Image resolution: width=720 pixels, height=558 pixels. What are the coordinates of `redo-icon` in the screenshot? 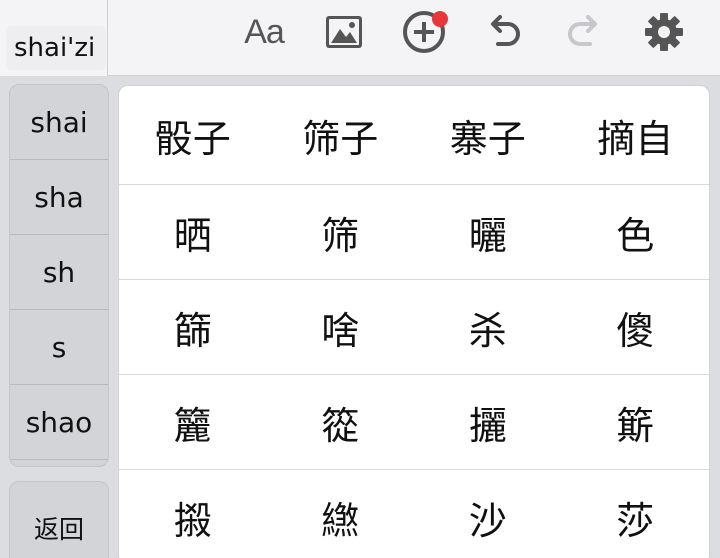 It's located at (582, 30).